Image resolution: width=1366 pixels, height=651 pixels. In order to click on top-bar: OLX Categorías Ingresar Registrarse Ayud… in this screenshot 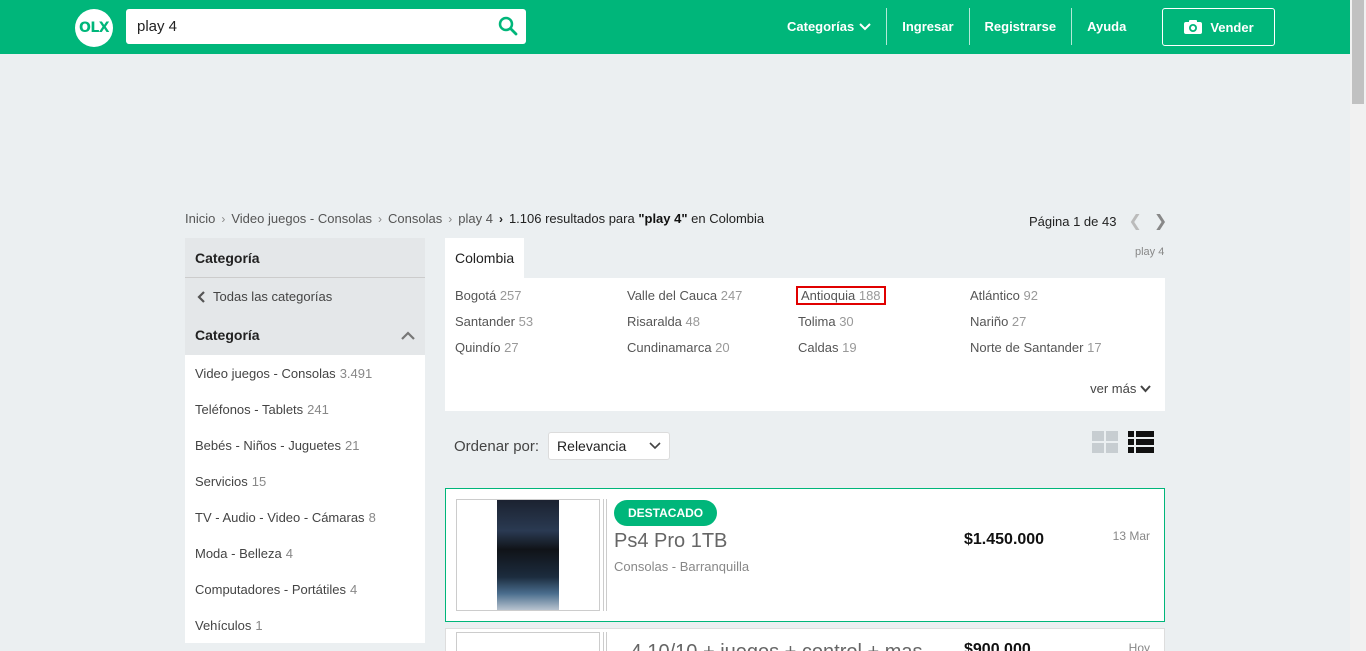, I will do `click(675, 27)`.